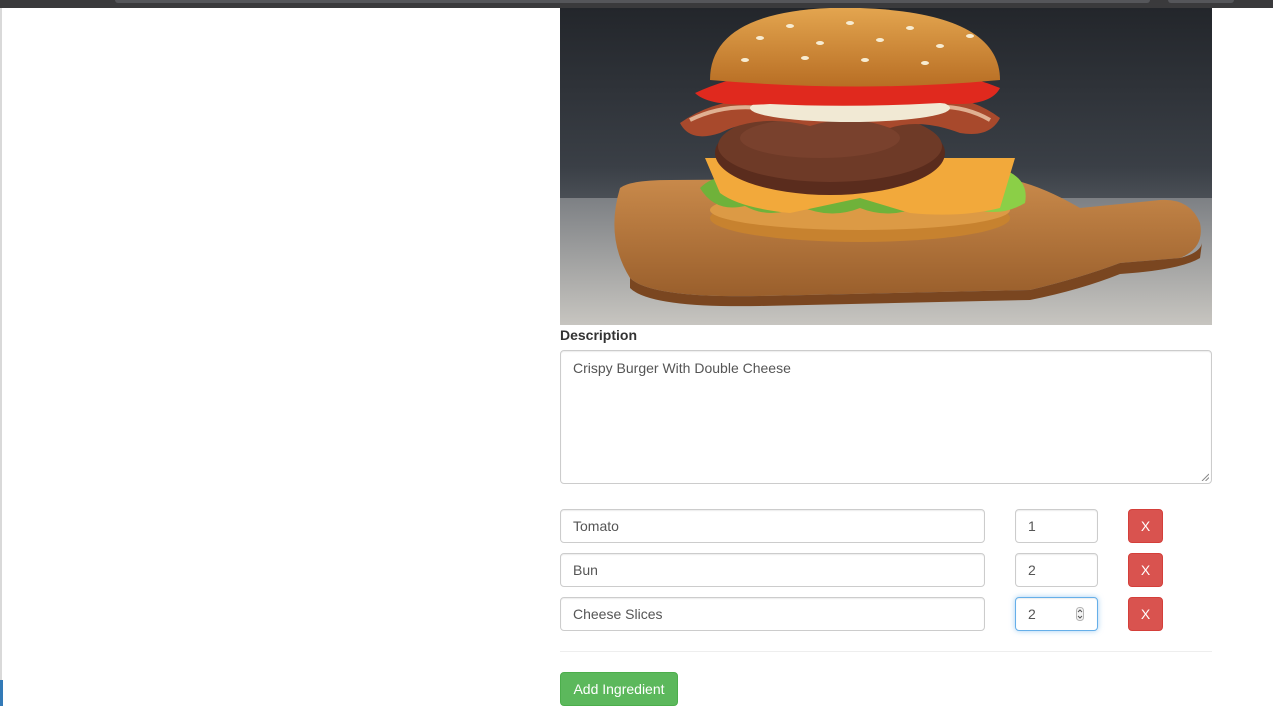 This screenshot has height=706, width=1273. What do you see at coordinates (1201, 1) in the screenshot?
I see `browser-toolbar-button` at bounding box center [1201, 1].